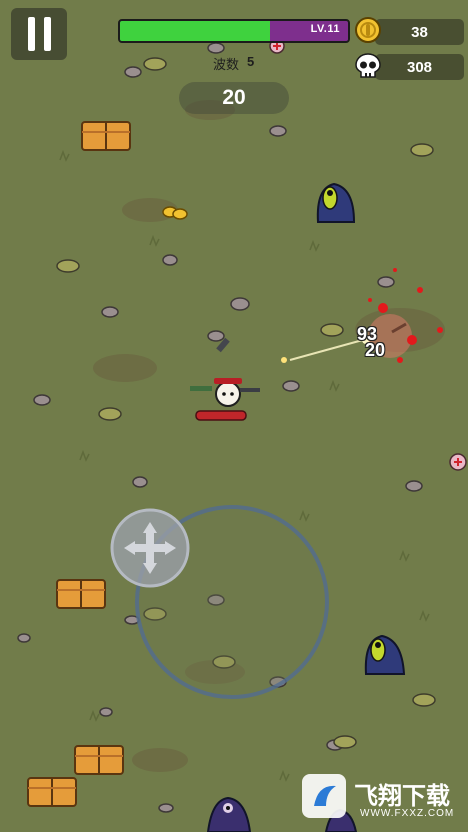 The height and width of the screenshot is (832, 468). I want to click on kill-count: 308, so click(419, 67).